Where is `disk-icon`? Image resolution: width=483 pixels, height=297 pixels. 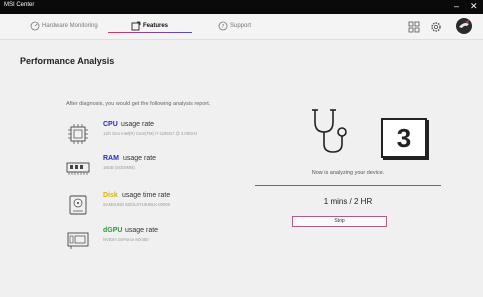
disk-icon is located at coordinates (78, 205).